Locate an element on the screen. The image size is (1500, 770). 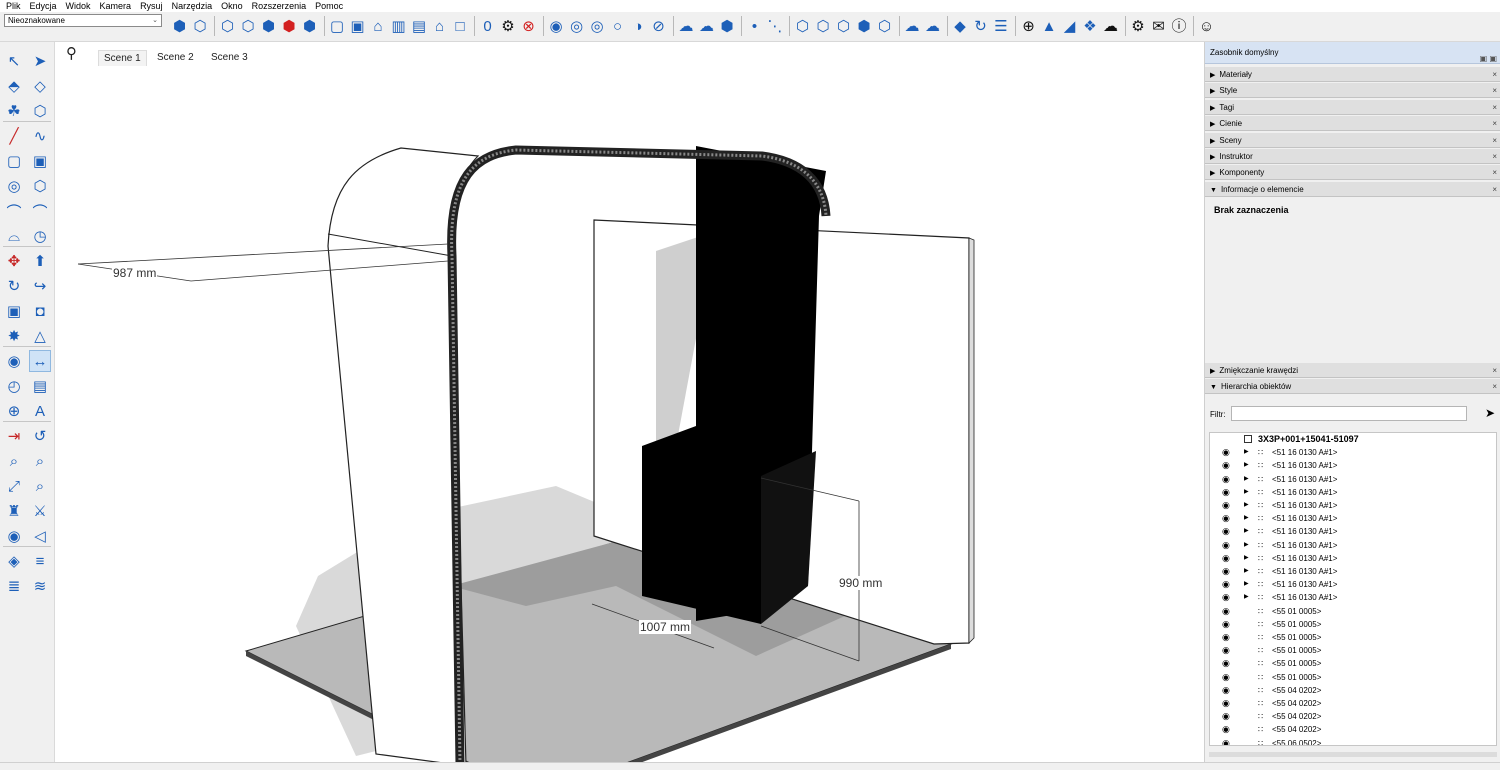
expand-triangle-icon: ▶ is located at coordinates (1246, 452).